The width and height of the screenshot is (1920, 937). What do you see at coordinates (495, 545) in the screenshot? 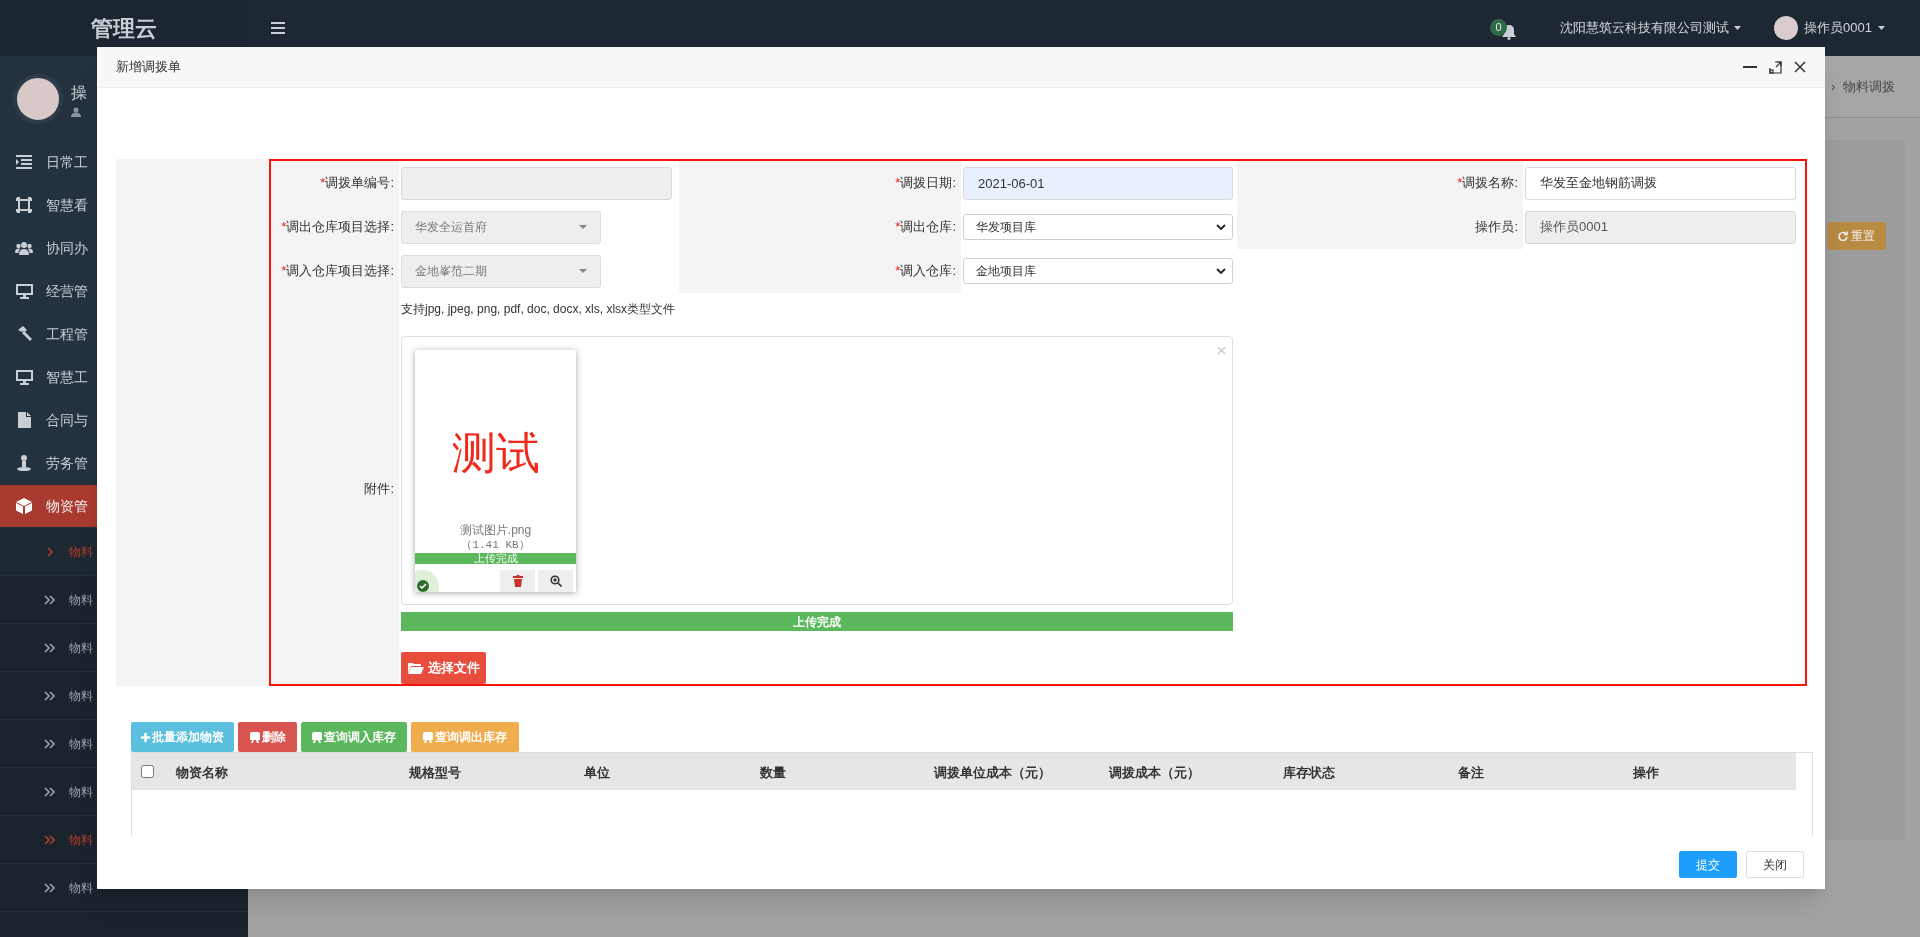
I see `file-size: （1.41 KB）` at bounding box center [495, 545].